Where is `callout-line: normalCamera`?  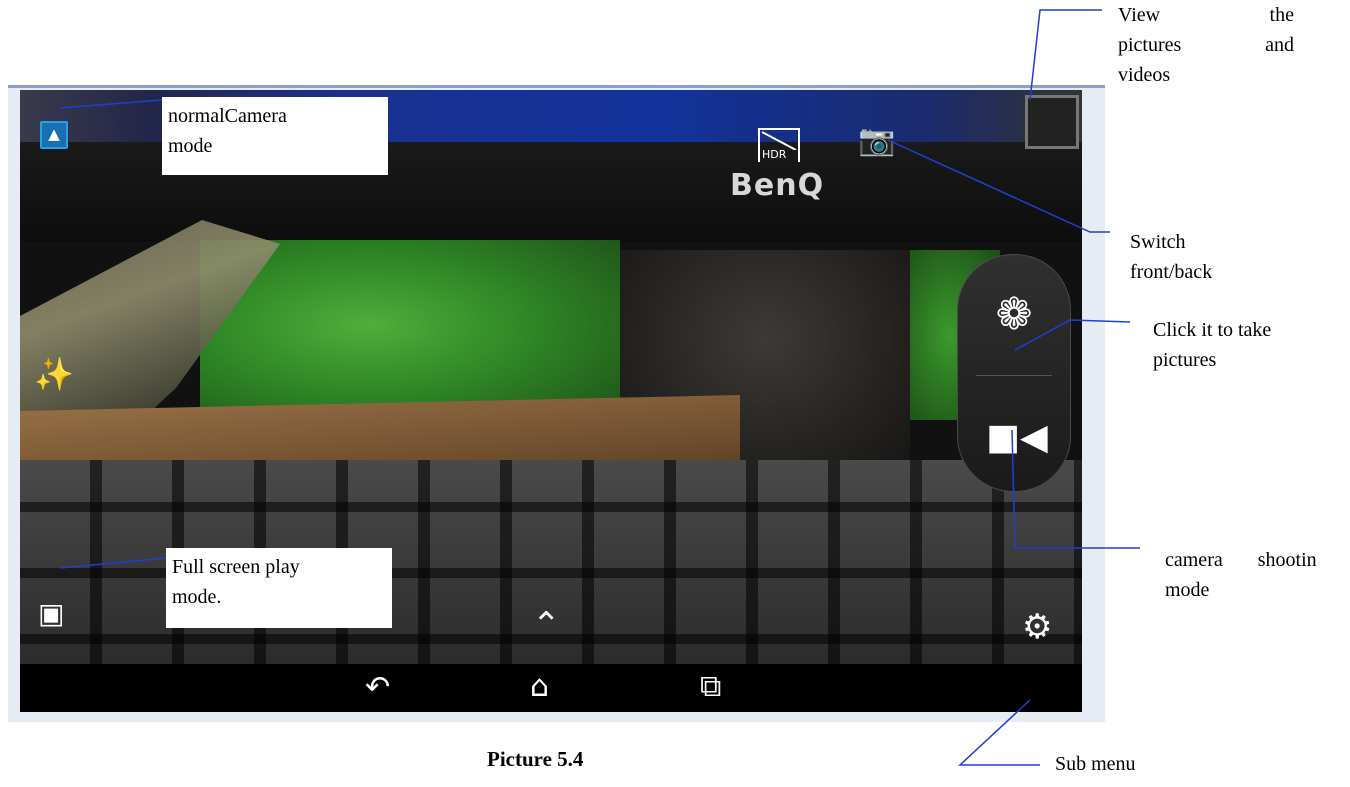
callout-line: normalCamera is located at coordinates (227, 116).